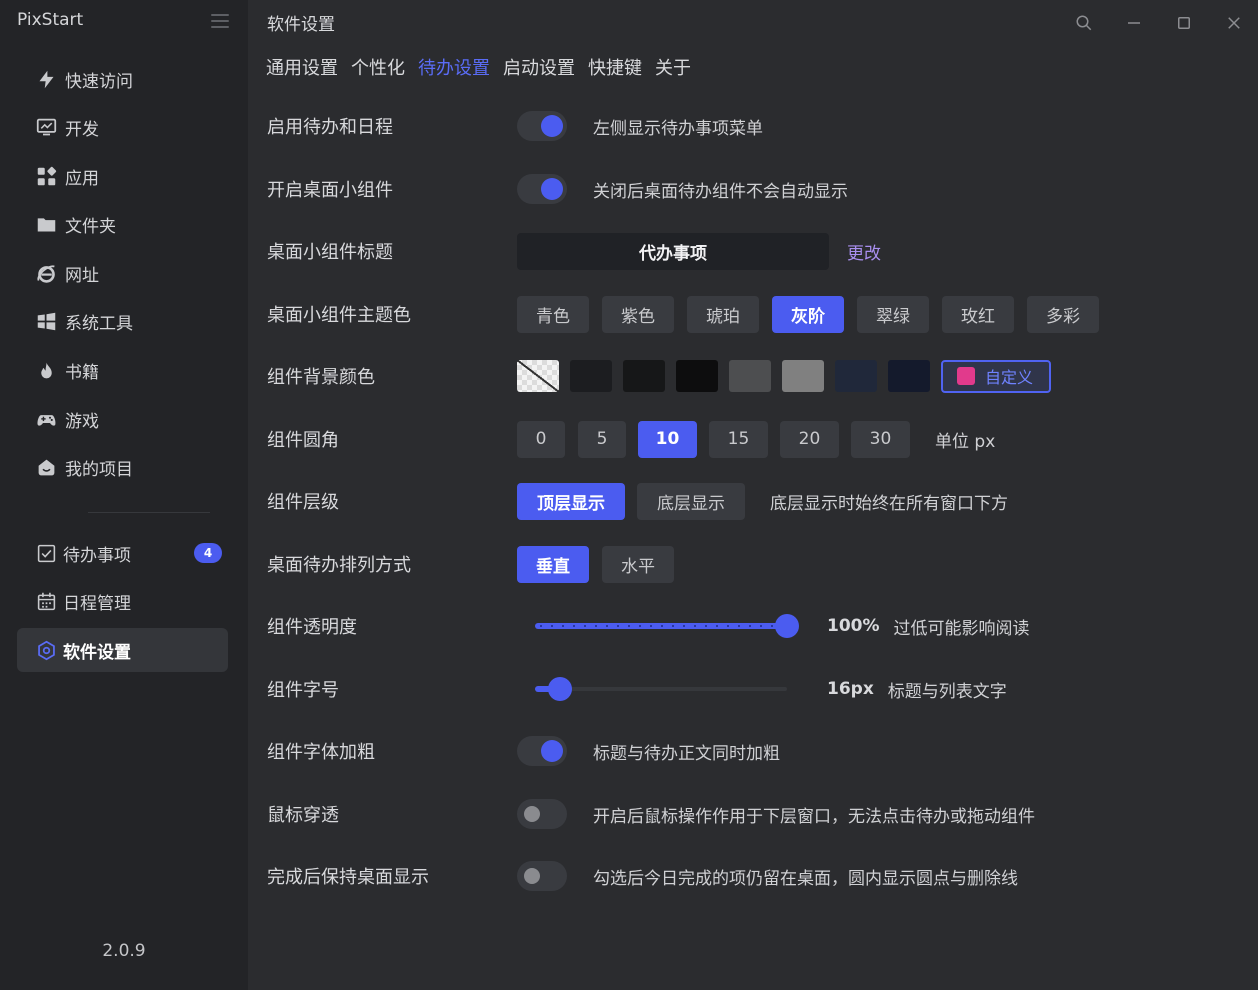  What do you see at coordinates (667, 439) in the screenshot?
I see `radius-option-10: 10` at bounding box center [667, 439].